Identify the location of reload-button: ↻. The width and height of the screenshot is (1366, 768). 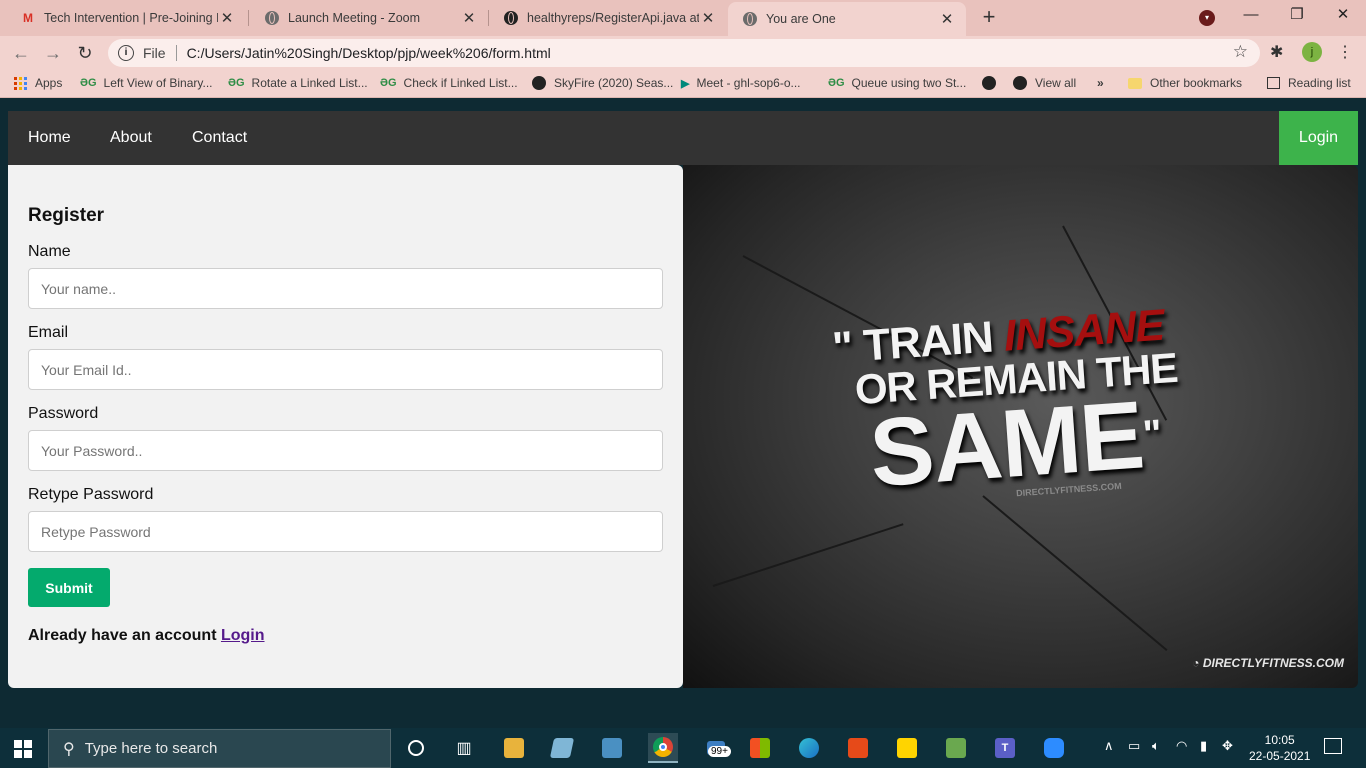
(85, 53).